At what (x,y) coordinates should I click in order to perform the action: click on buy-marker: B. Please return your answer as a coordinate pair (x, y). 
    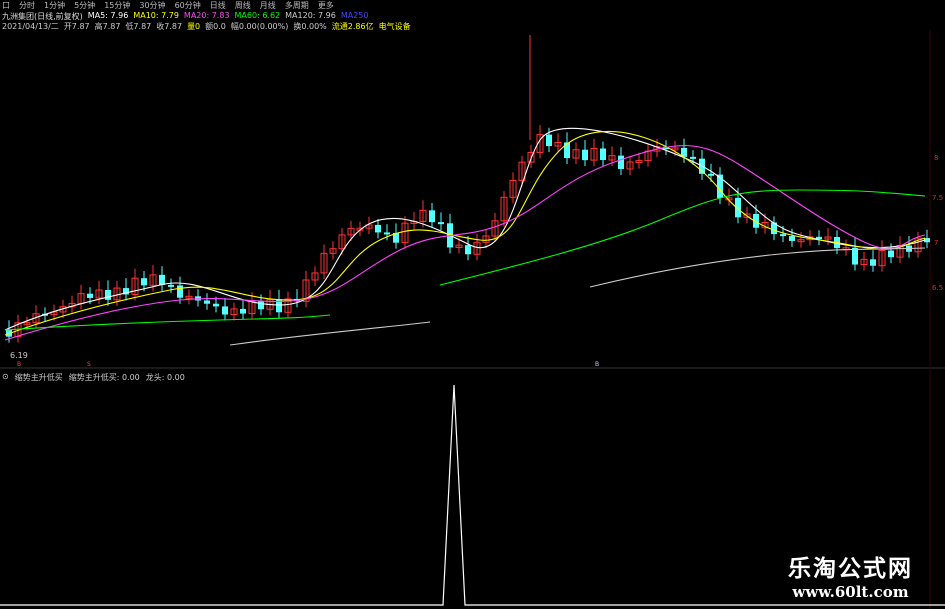
    Looking at the image, I should click on (19, 364).